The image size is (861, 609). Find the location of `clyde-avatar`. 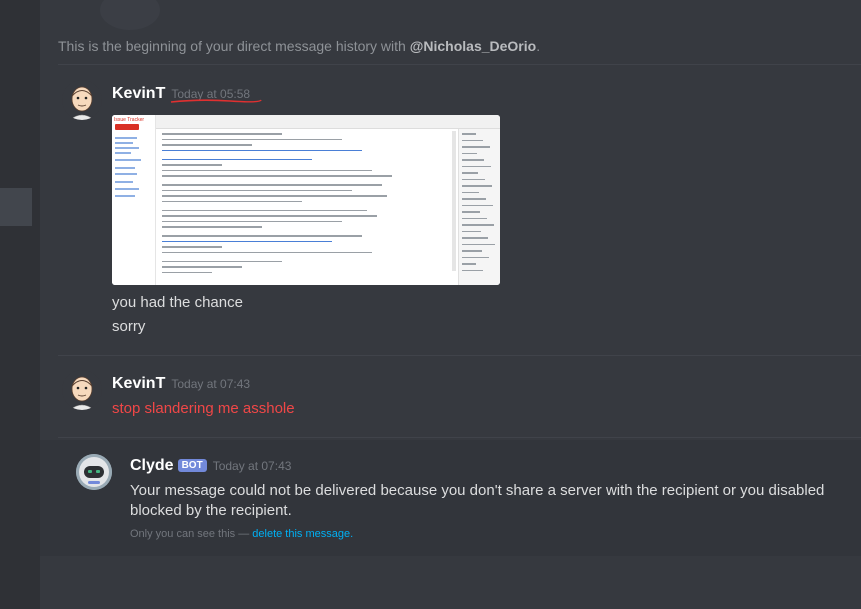

clyde-avatar is located at coordinates (94, 472).